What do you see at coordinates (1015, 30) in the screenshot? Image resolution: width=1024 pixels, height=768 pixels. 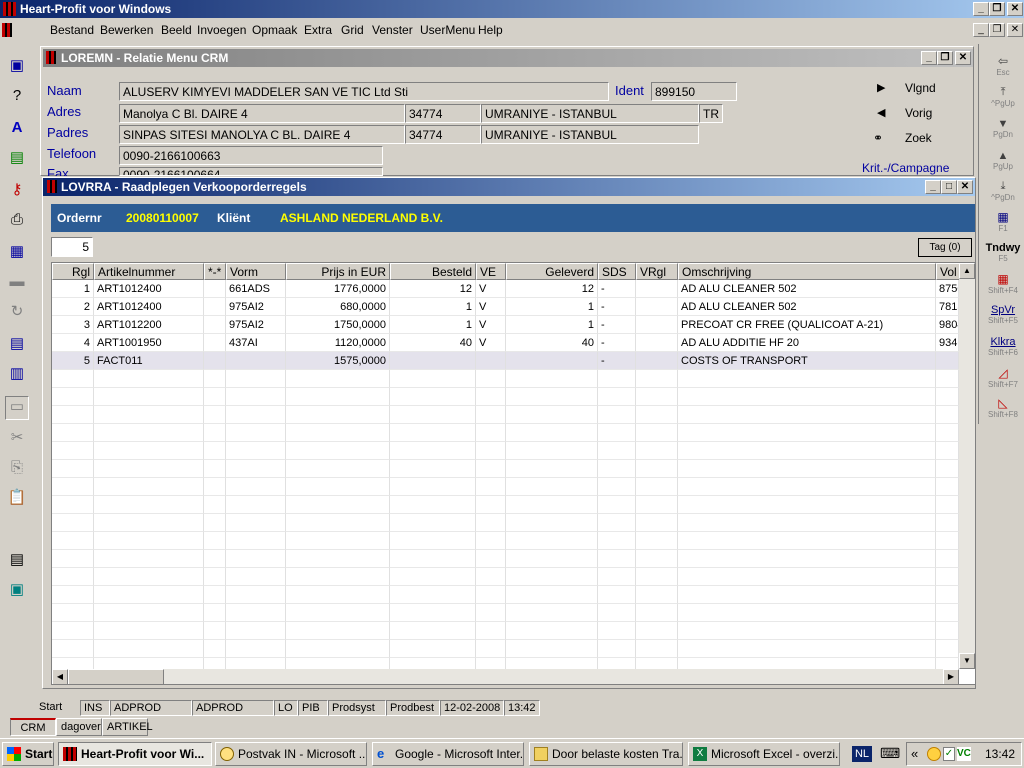 I see `doc-close-button: ✕` at bounding box center [1015, 30].